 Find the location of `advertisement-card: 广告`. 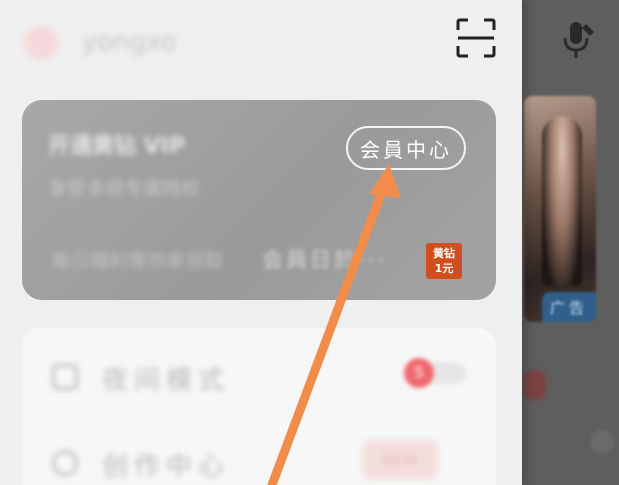

advertisement-card: 广告 is located at coordinates (560, 209).